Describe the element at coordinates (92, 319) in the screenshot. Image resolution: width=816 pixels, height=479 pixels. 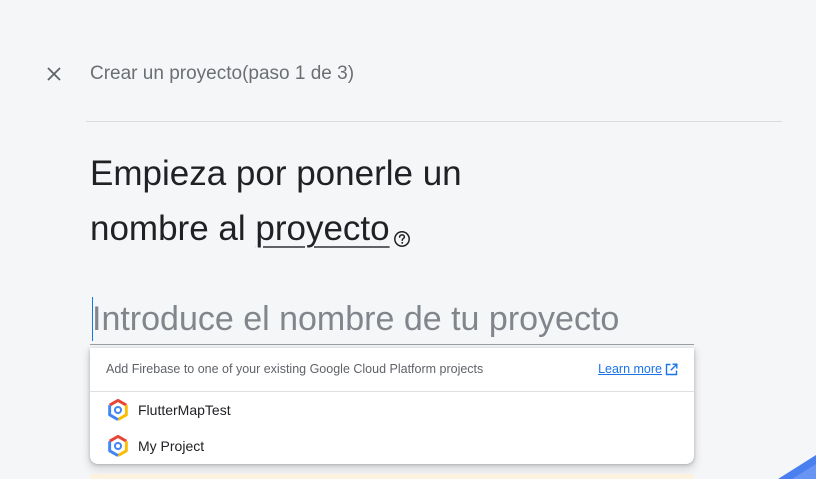
I see `text-caret` at that location.